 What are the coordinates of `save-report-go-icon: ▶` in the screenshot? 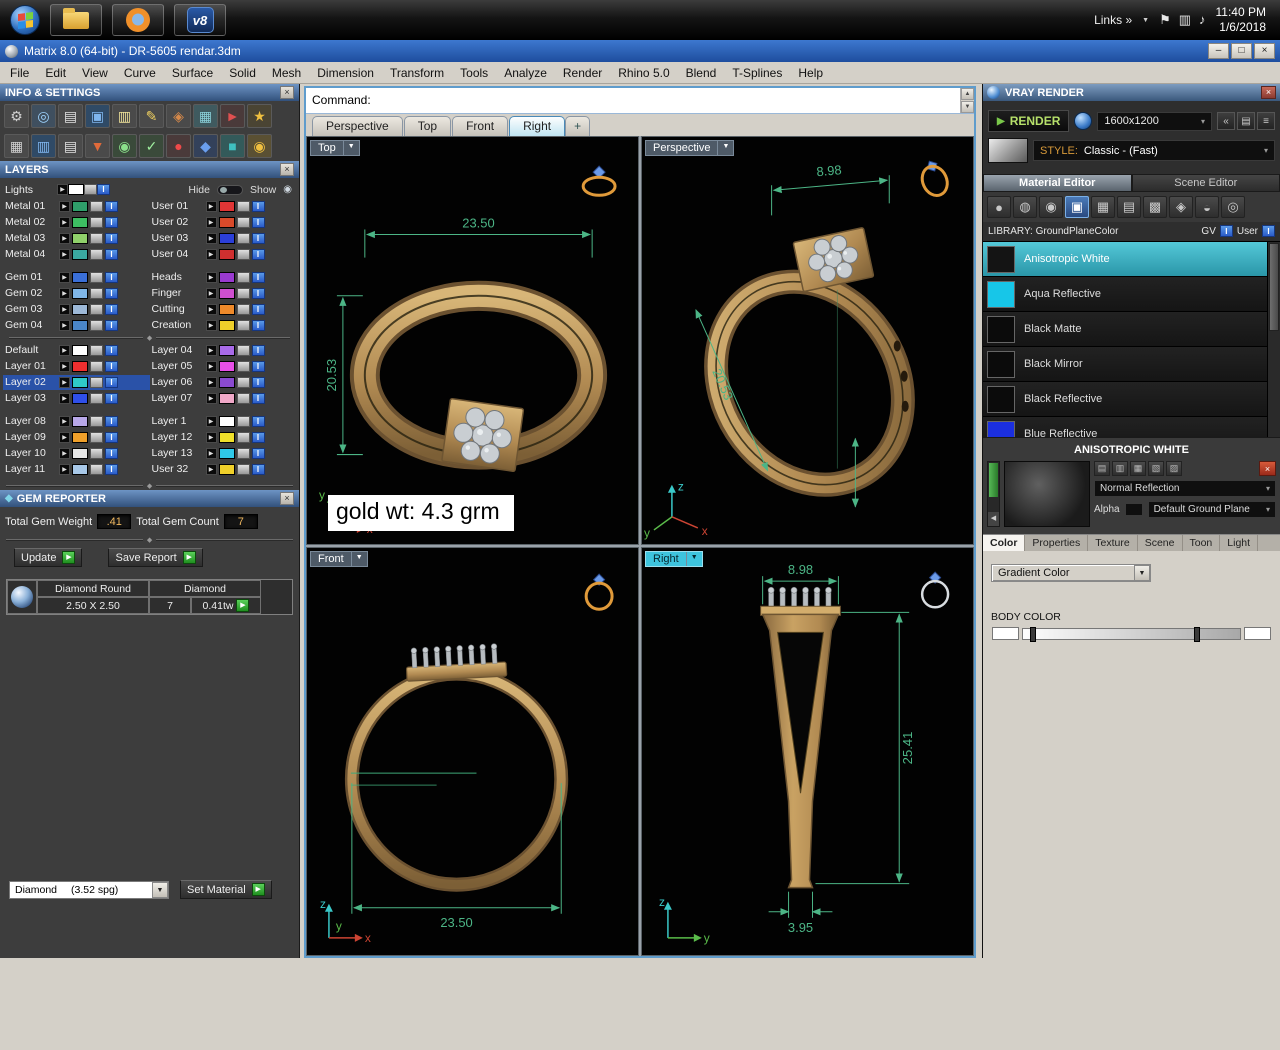 It's located at (189, 557).